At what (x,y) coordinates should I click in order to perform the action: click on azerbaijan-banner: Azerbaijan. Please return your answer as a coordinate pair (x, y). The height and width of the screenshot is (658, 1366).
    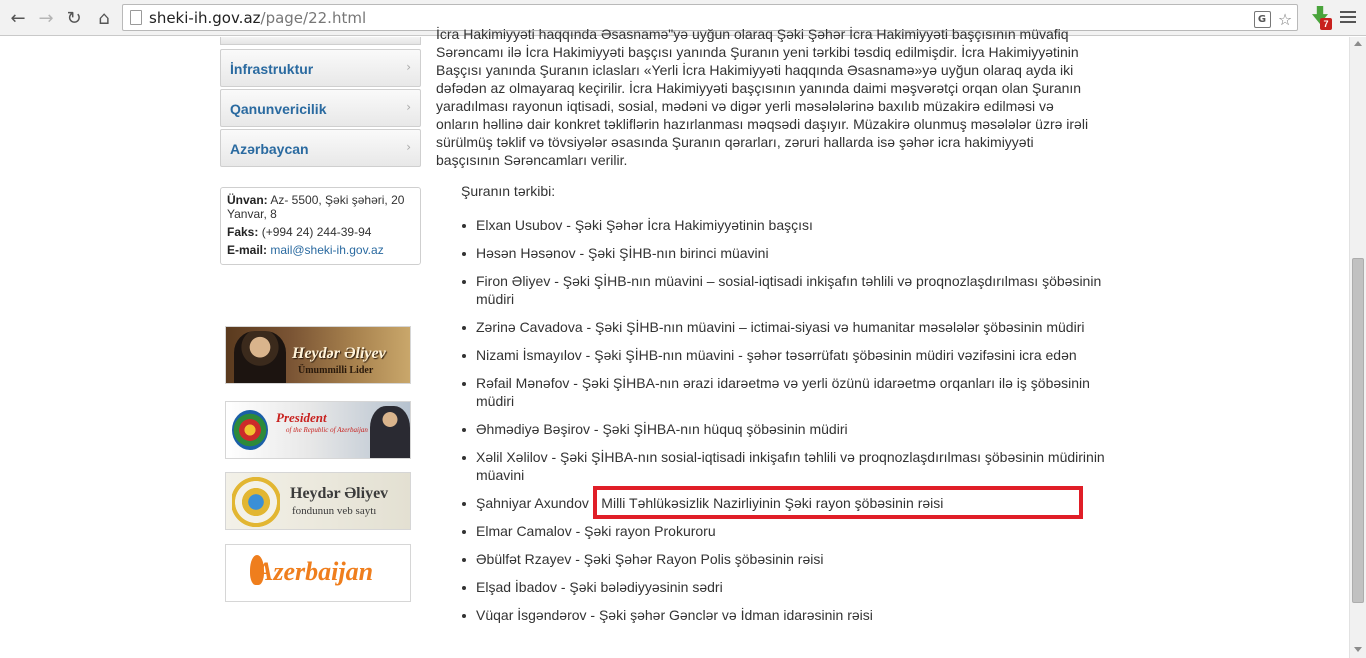
    Looking at the image, I should click on (318, 573).